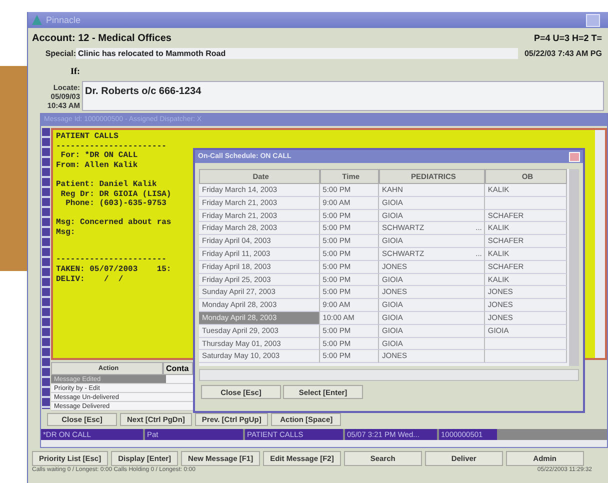 The width and height of the screenshot is (608, 483). I want to click on close-icon, so click(574, 157).